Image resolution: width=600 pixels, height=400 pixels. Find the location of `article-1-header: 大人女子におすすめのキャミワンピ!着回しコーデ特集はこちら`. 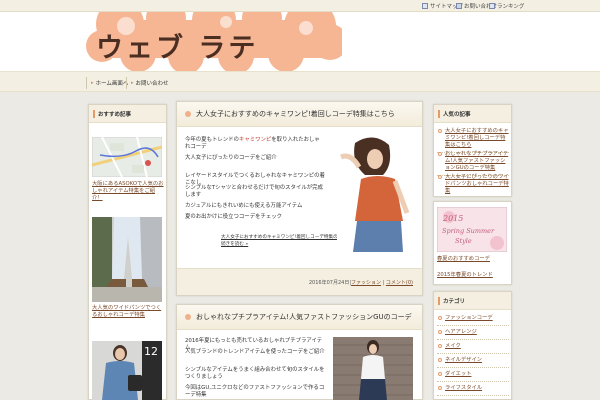

article-1-header: 大人女子におすすめのキャミワンピ!着回しコーデ特集はこちら is located at coordinates (299, 114).